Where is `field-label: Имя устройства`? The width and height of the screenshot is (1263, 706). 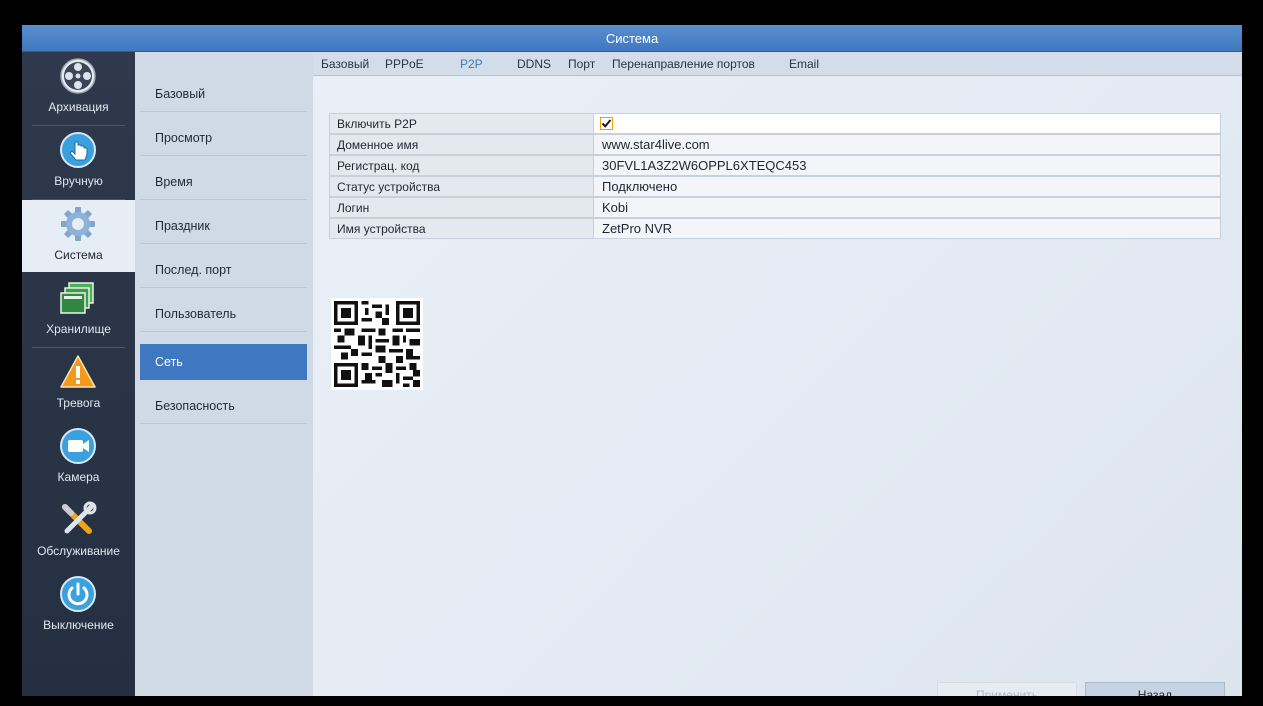
field-label: Имя устройства is located at coordinates (461, 228).